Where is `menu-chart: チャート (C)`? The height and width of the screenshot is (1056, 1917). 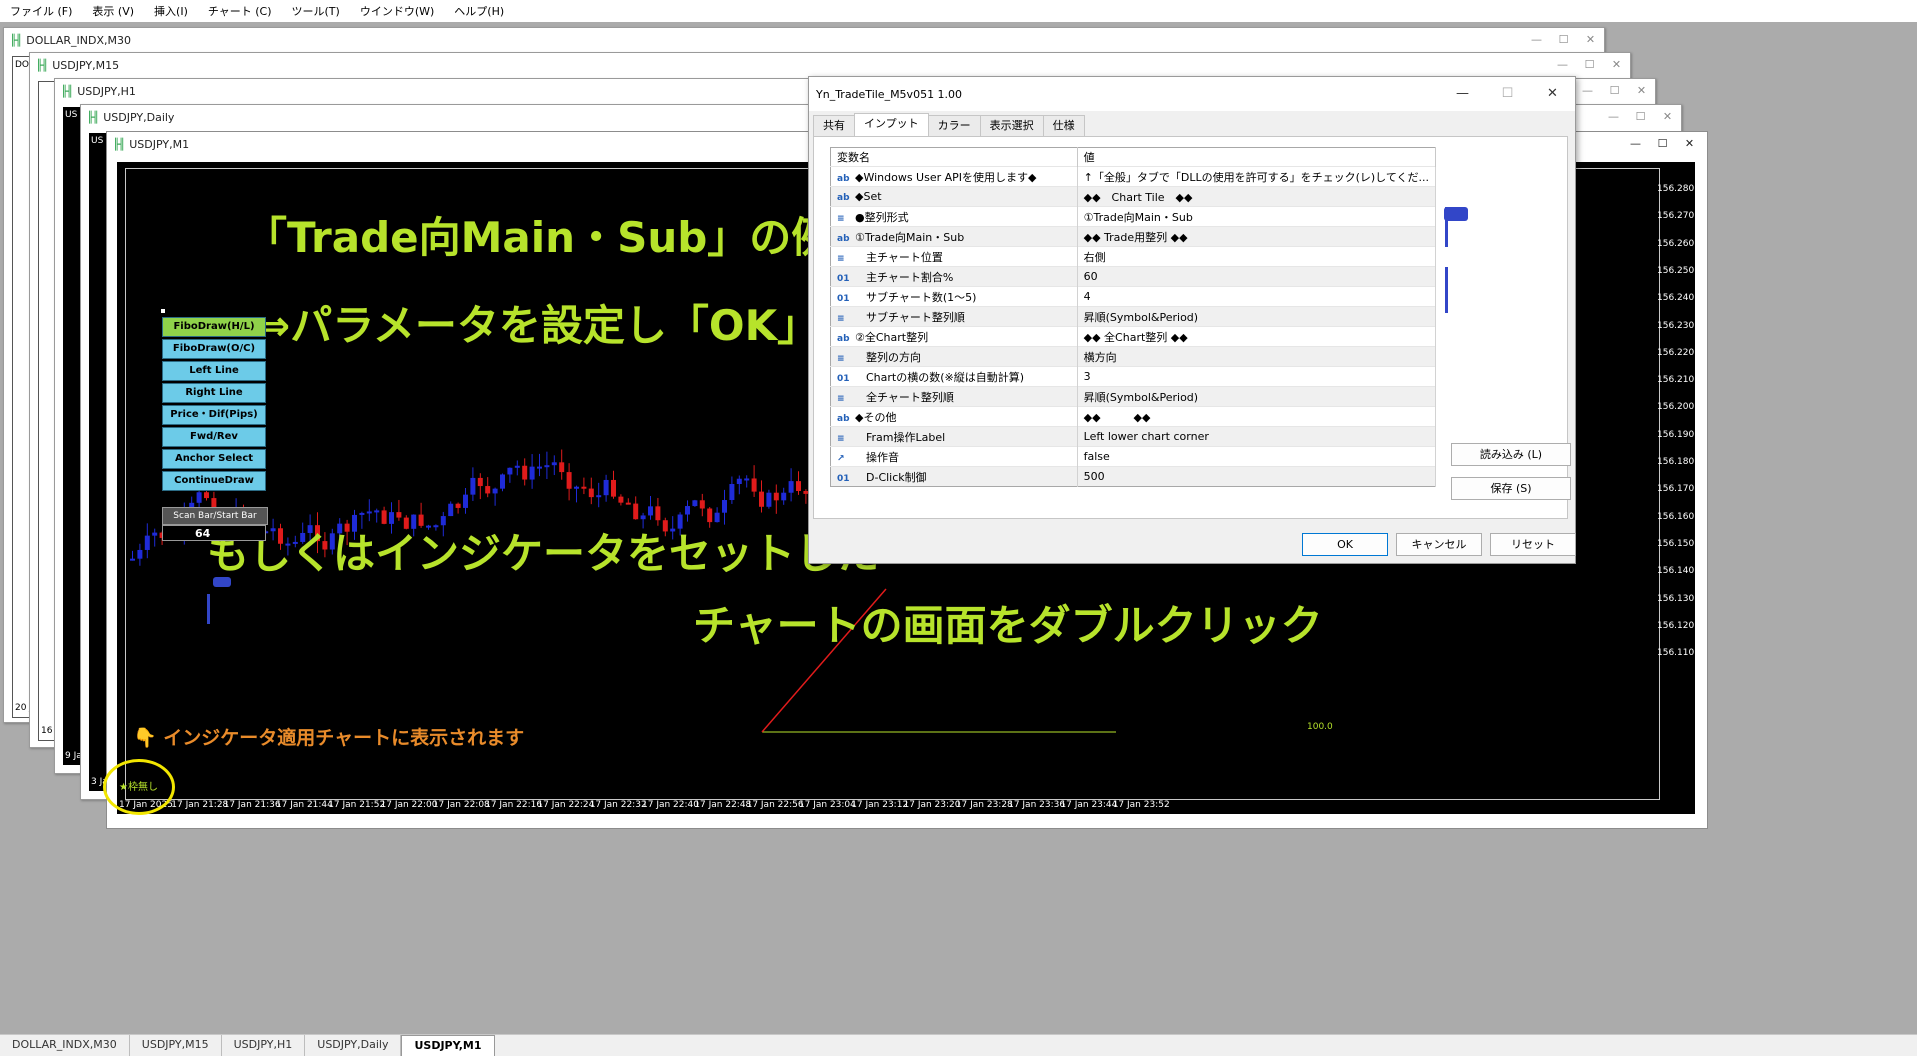 menu-chart: チャート (C) is located at coordinates (240, 11).